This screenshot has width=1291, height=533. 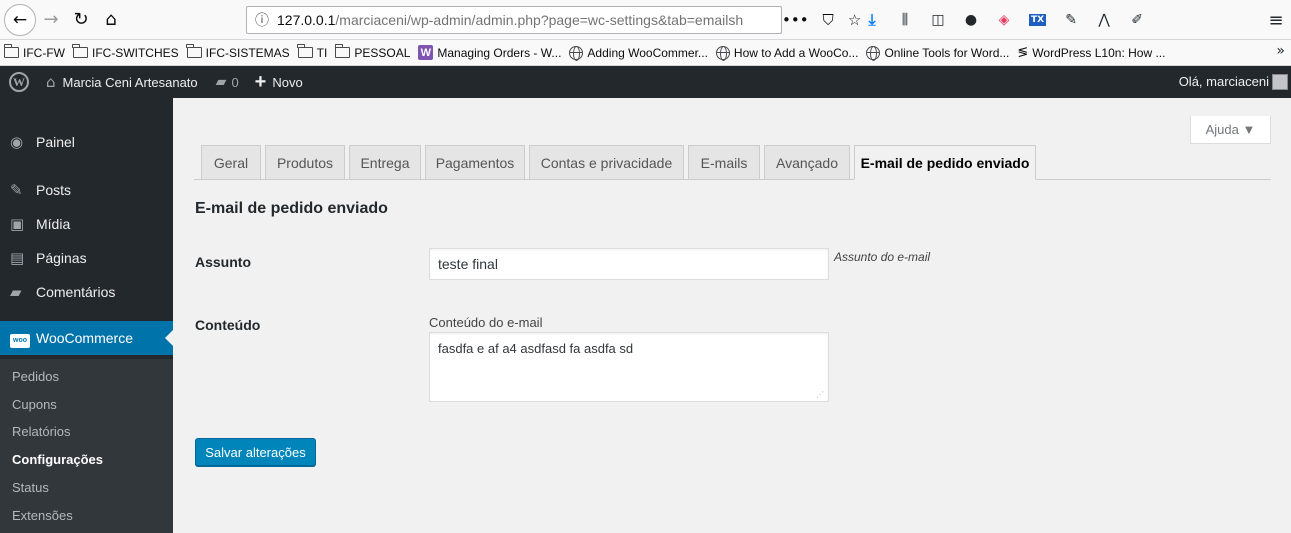 I want to click on comment-count: 0, so click(x=234, y=82).